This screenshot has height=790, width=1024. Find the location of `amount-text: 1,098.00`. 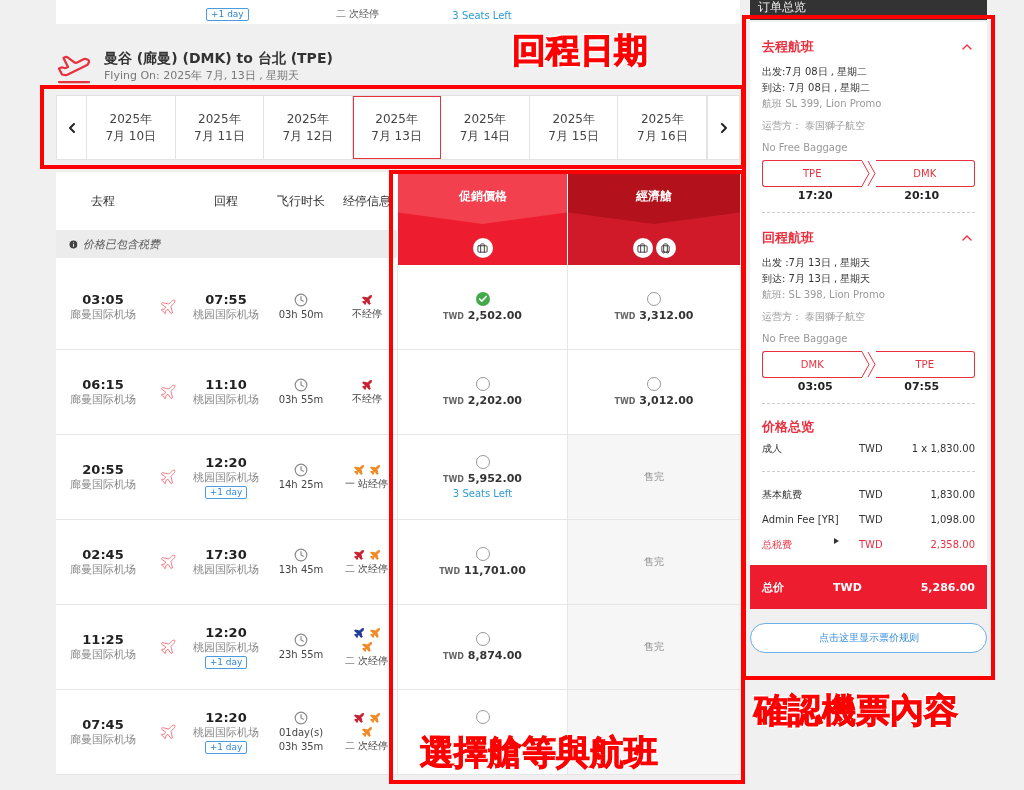

amount-text: 1,098.00 is located at coordinates (952, 519).